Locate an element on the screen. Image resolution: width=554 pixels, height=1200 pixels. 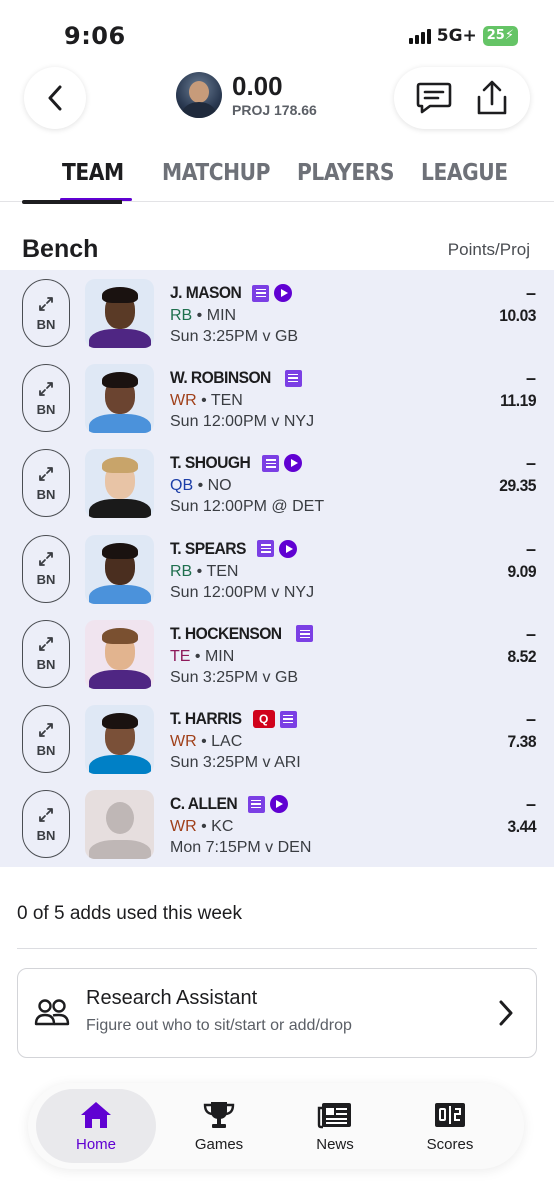
tab-matchup: MATCHUP is located at coordinates (216, 173).